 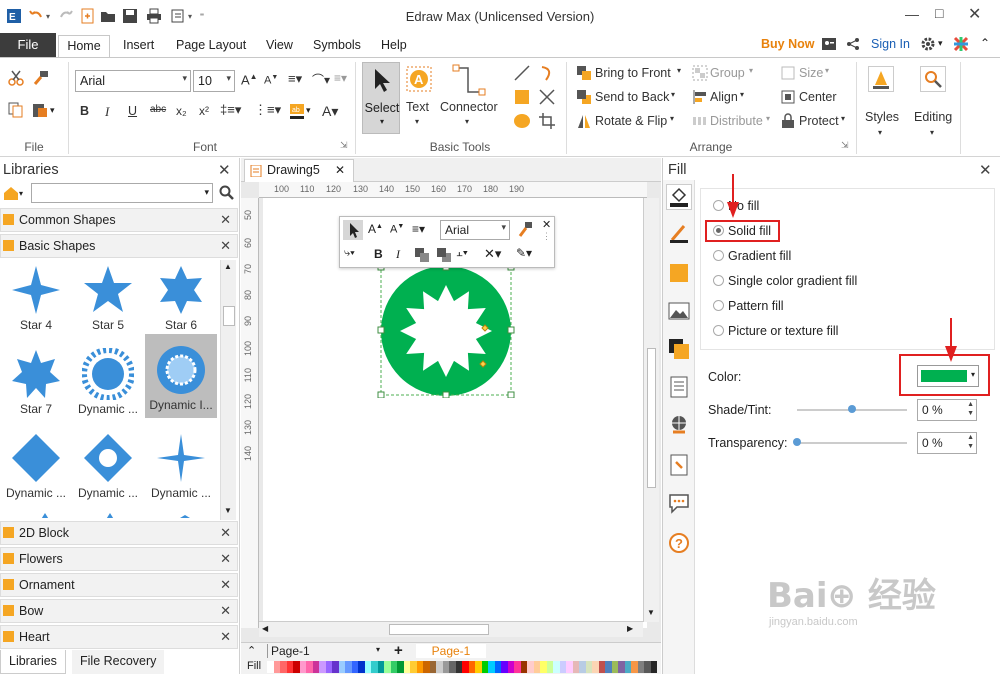 What do you see at coordinates (679, 233) in the screenshot?
I see `line-style-icon` at bounding box center [679, 233].